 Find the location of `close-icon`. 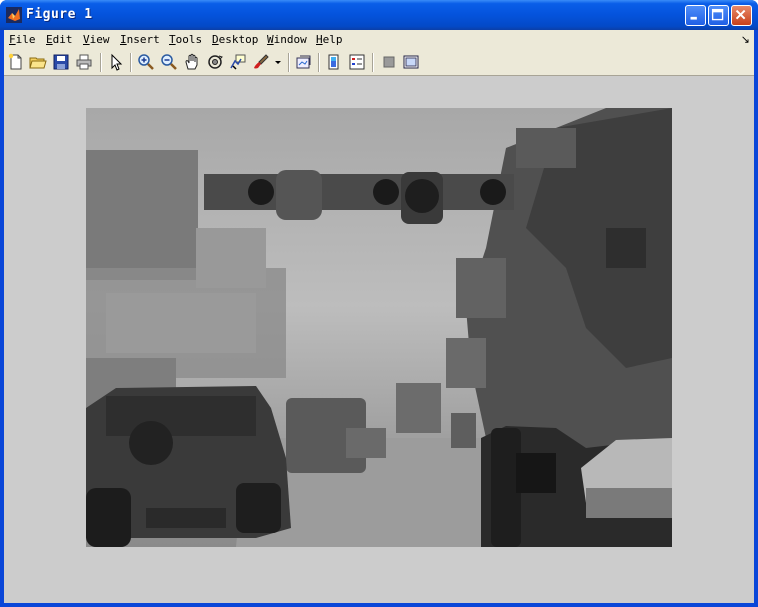

close-icon is located at coordinates (740, 14).